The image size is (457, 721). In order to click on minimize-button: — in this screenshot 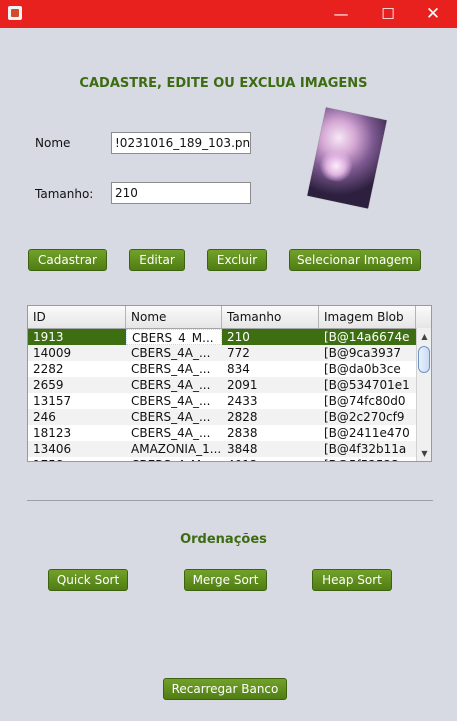, I will do `click(341, 14)`.